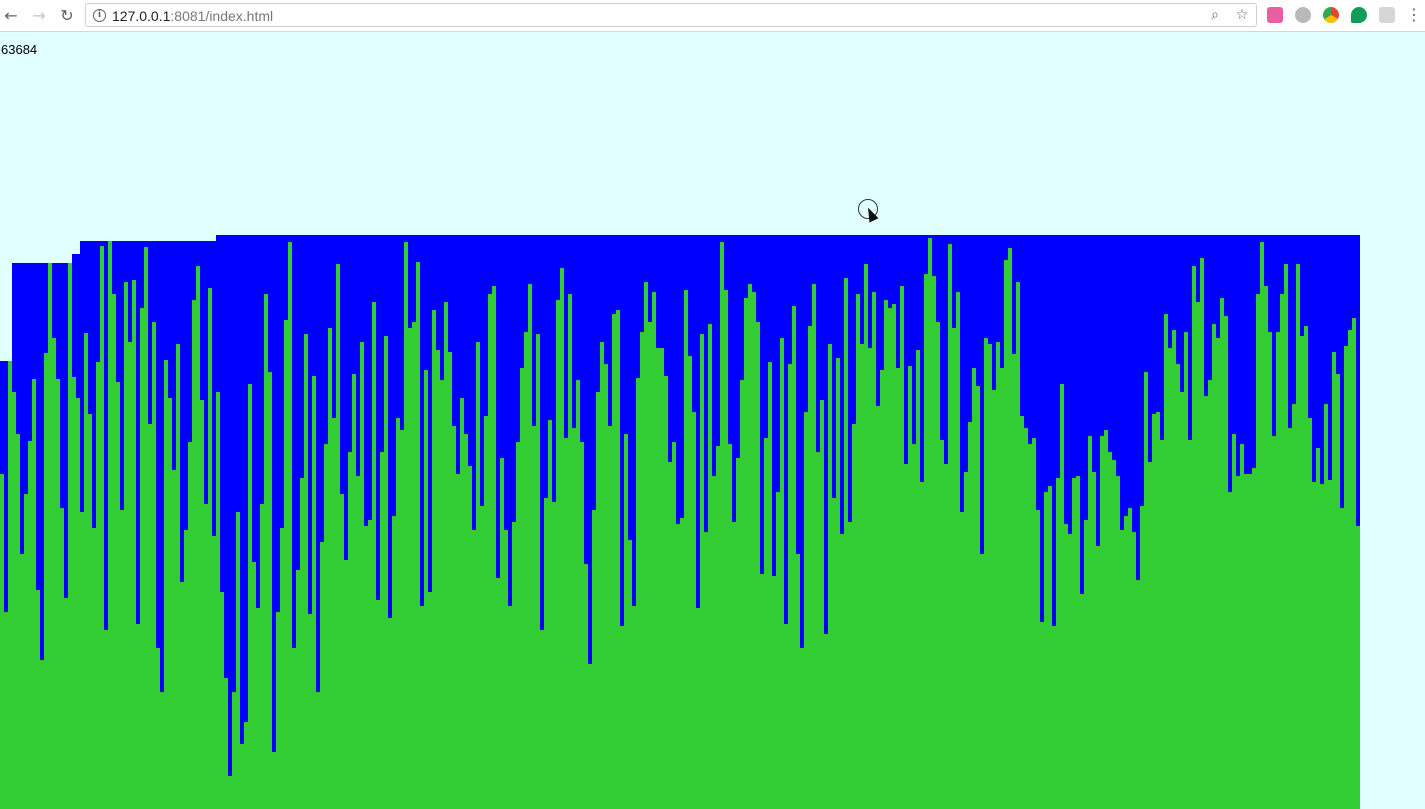 The width and height of the screenshot is (1425, 809). Describe the element at coordinates (671, 15) in the screenshot. I see `address-bar: i 127.0.0.1:8081/index.html ⌕ ☆` at that location.